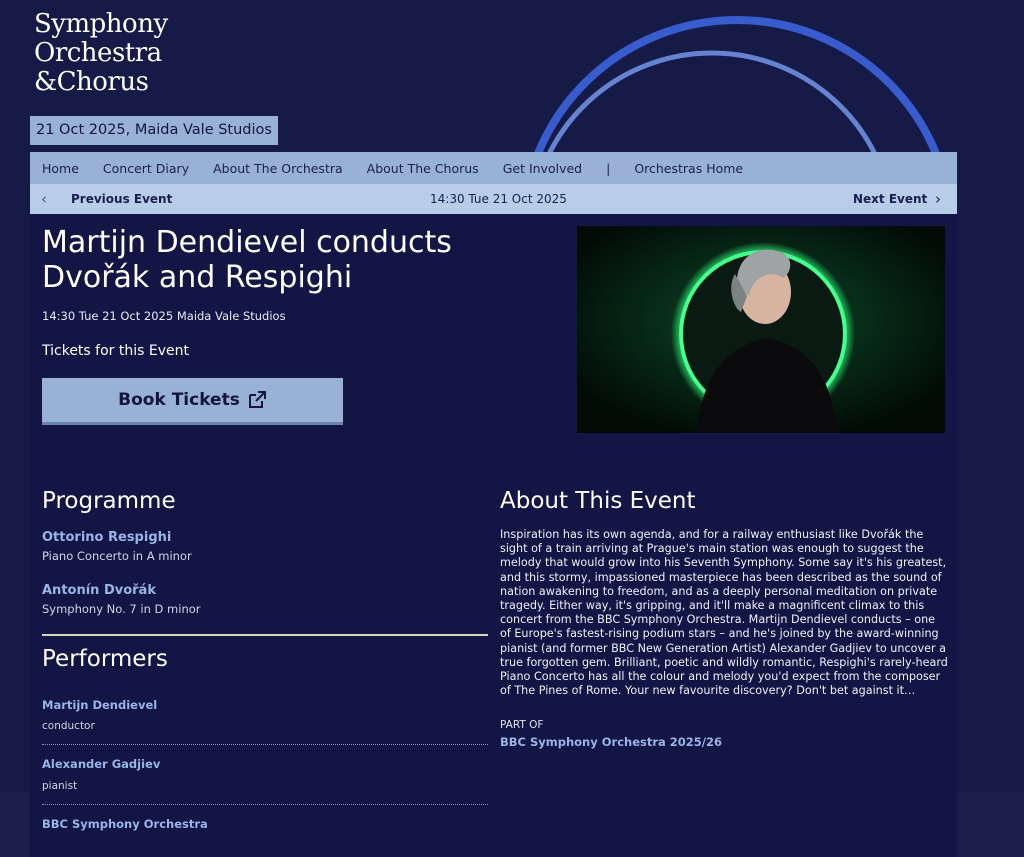  I want to click on season-link: BBC Symphony Orchestra 2025/26, so click(611, 742).